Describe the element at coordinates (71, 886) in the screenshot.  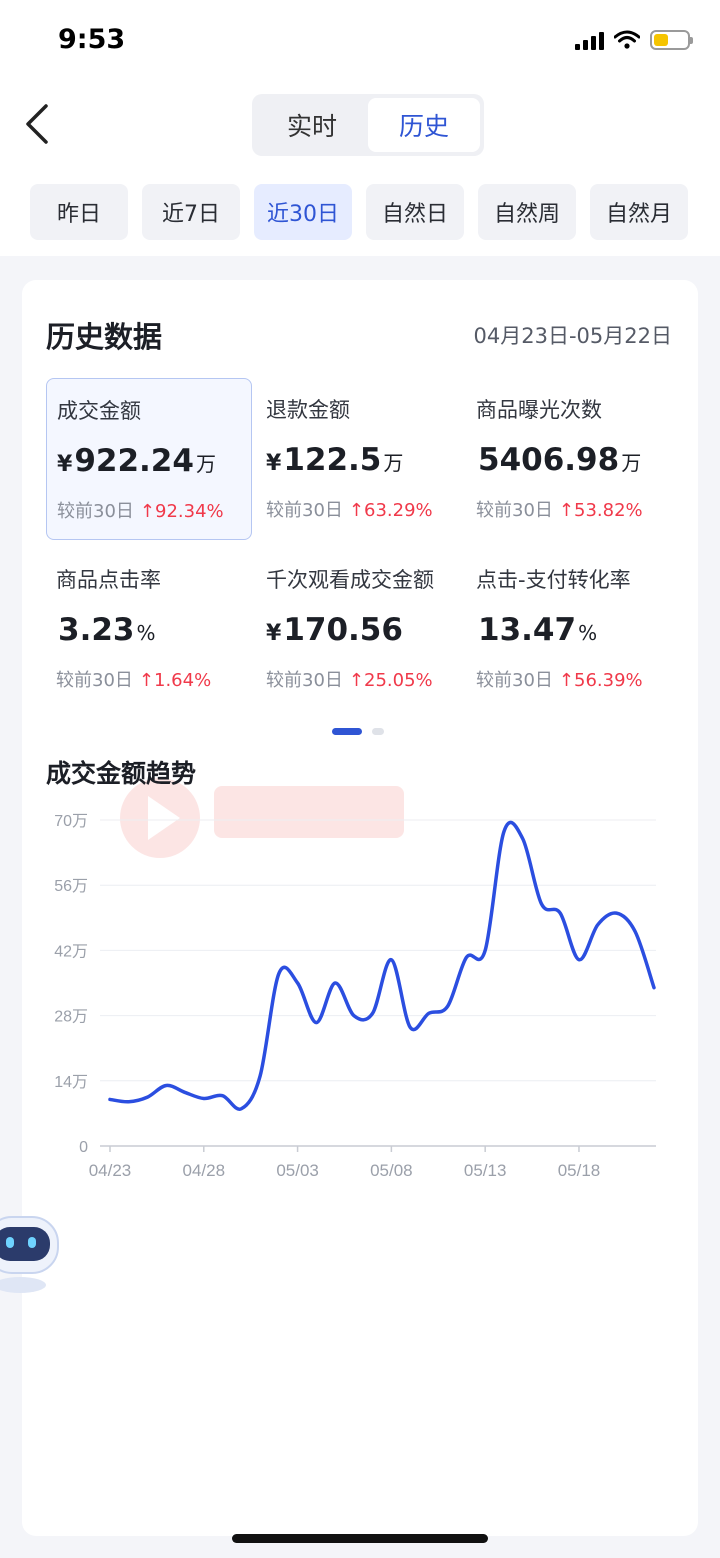
I see `y-tick-label: 56万` at that location.